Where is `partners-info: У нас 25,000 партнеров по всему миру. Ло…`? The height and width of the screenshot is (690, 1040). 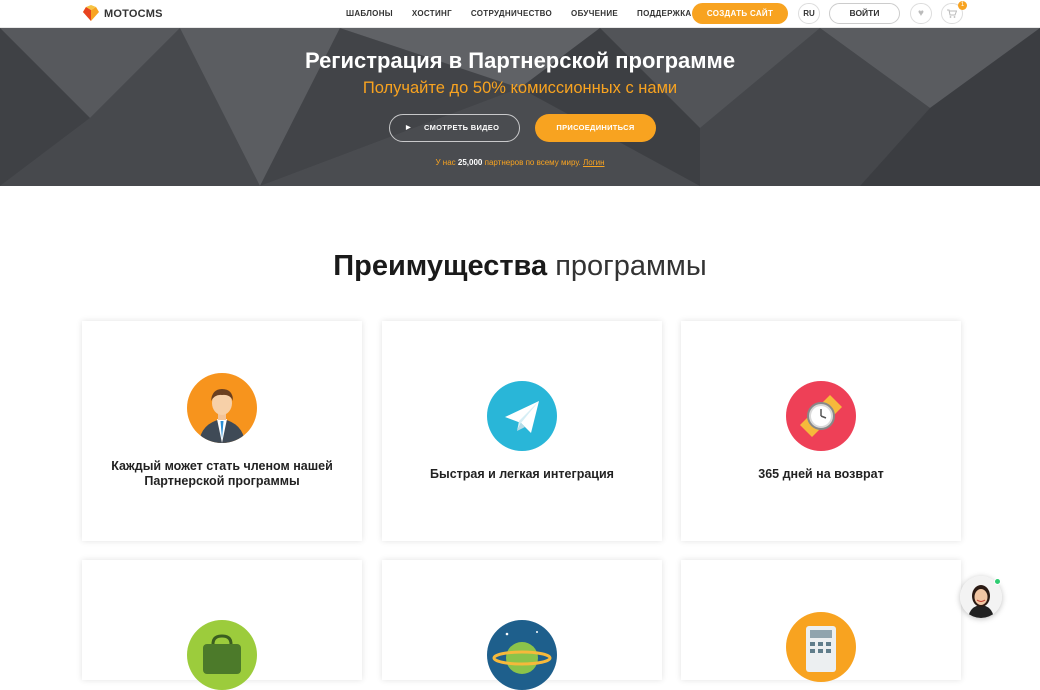
partners-info: У нас 25,000 партнеров по всему миру. Ло… is located at coordinates (520, 162).